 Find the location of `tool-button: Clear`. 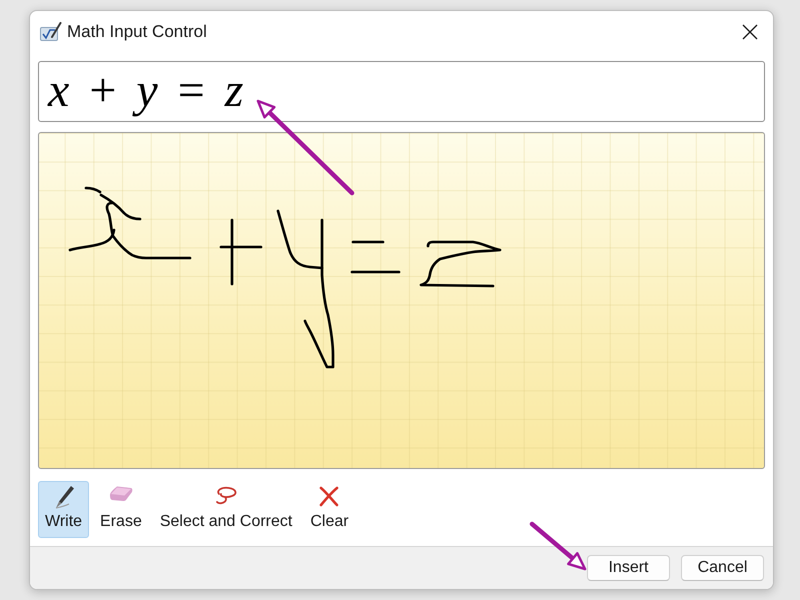

tool-button: Clear is located at coordinates (329, 509).